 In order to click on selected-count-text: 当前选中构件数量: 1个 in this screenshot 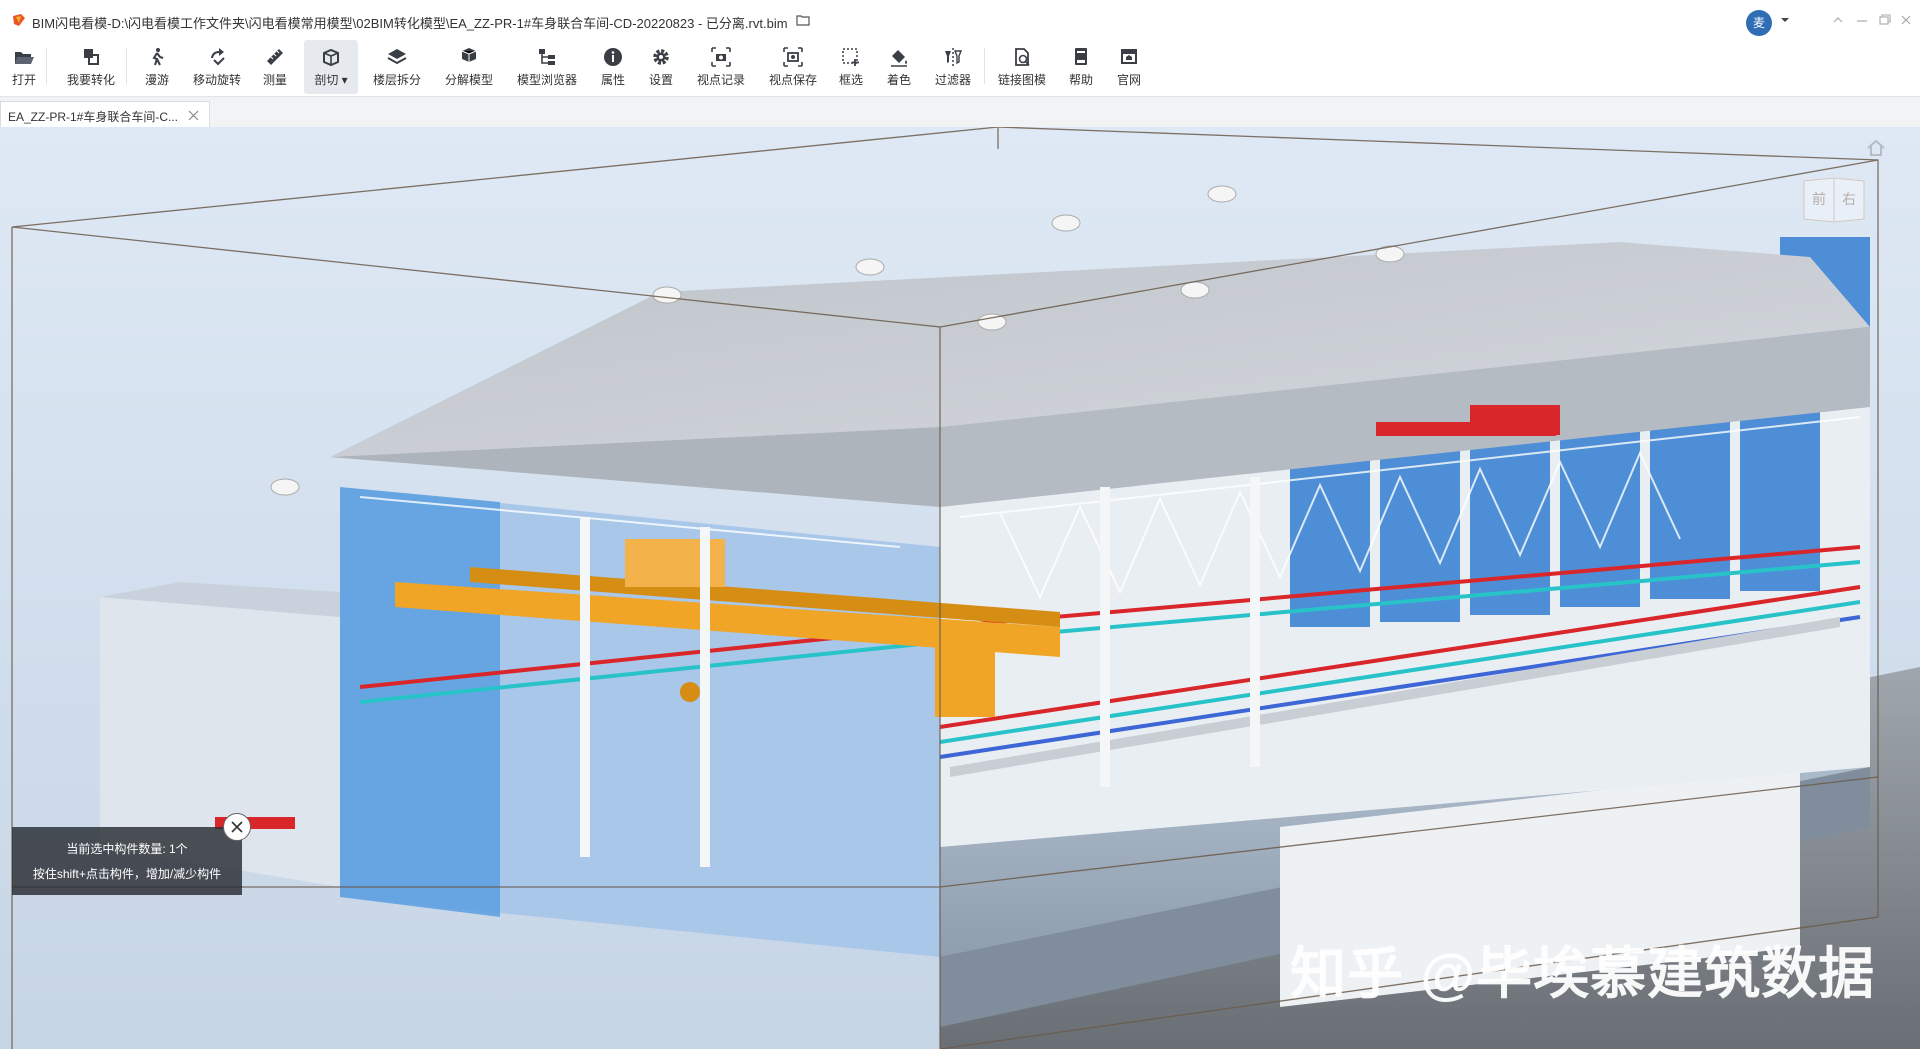, I will do `click(127, 849)`.